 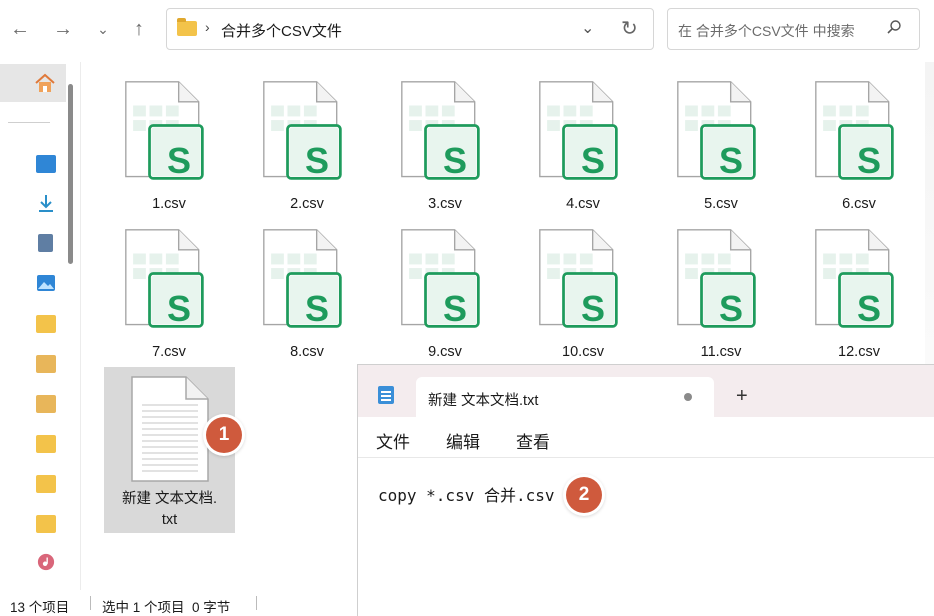 What do you see at coordinates (45, 243) in the screenshot?
I see `sidebar-documents-icon` at bounding box center [45, 243].